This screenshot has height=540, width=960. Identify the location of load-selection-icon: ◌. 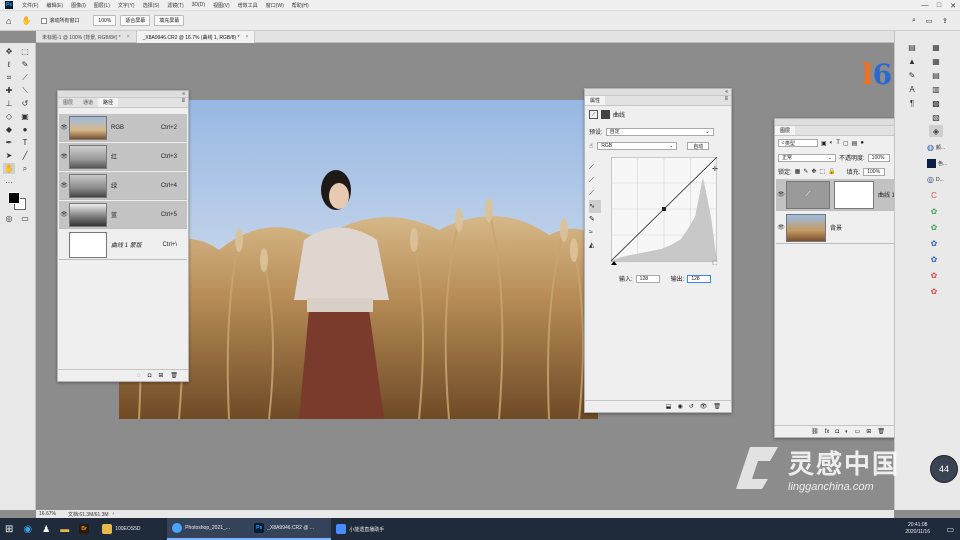
(139, 376).